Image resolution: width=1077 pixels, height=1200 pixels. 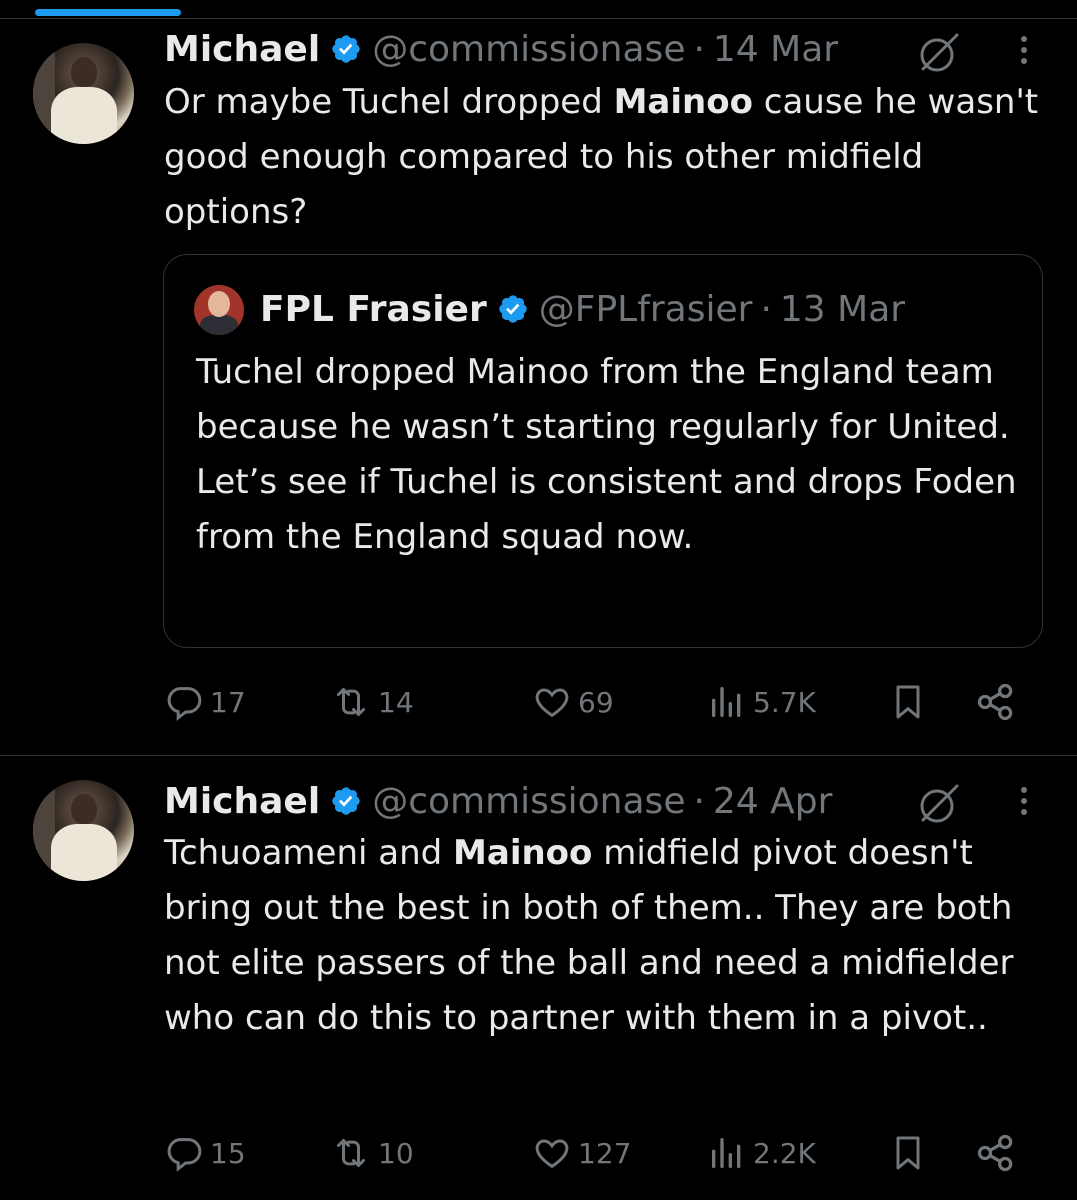 What do you see at coordinates (108, 12) in the screenshot?
I see `tab-indicator` at bounding box center [108, 12].